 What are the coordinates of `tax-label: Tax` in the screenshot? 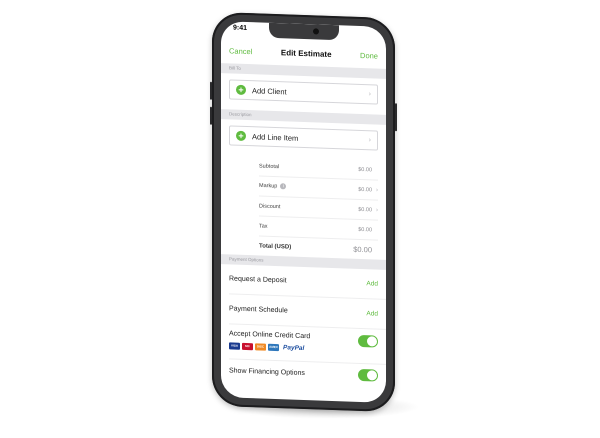 It's located at (263, 226).